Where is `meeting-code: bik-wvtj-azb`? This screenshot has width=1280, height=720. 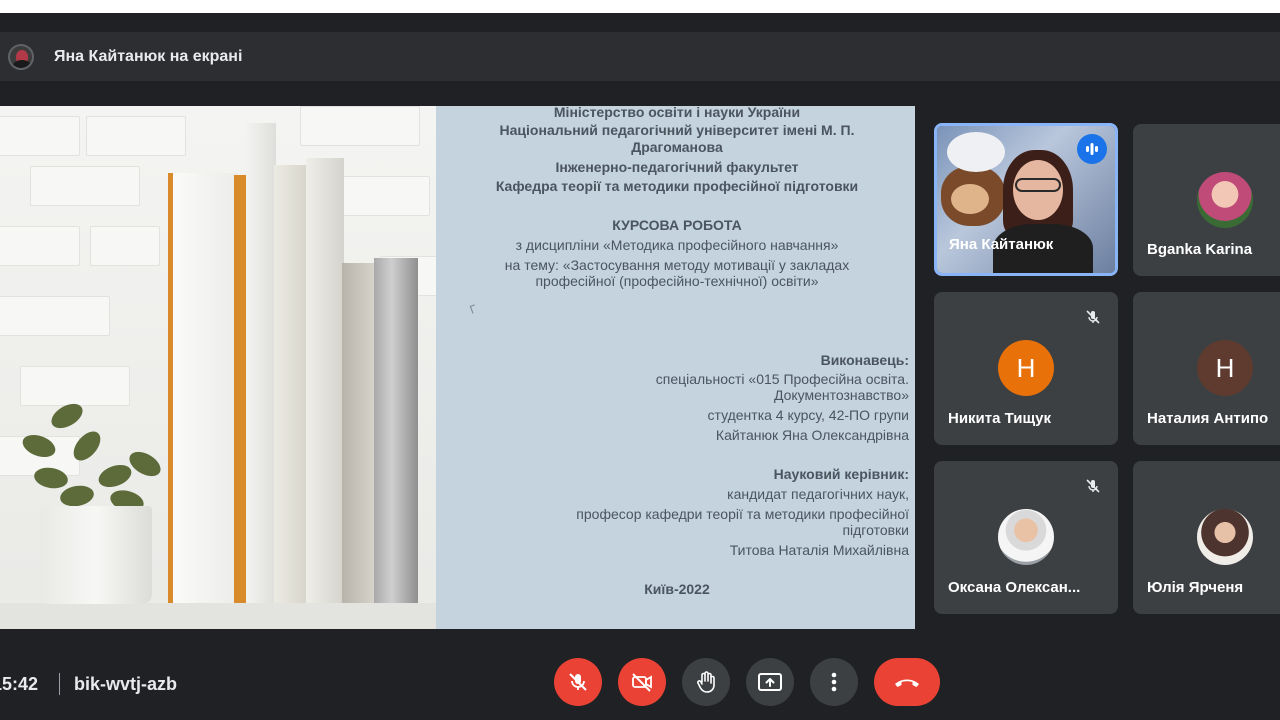 meeting-code: bik-wvtj-azb is located at coordinates (125, 684).